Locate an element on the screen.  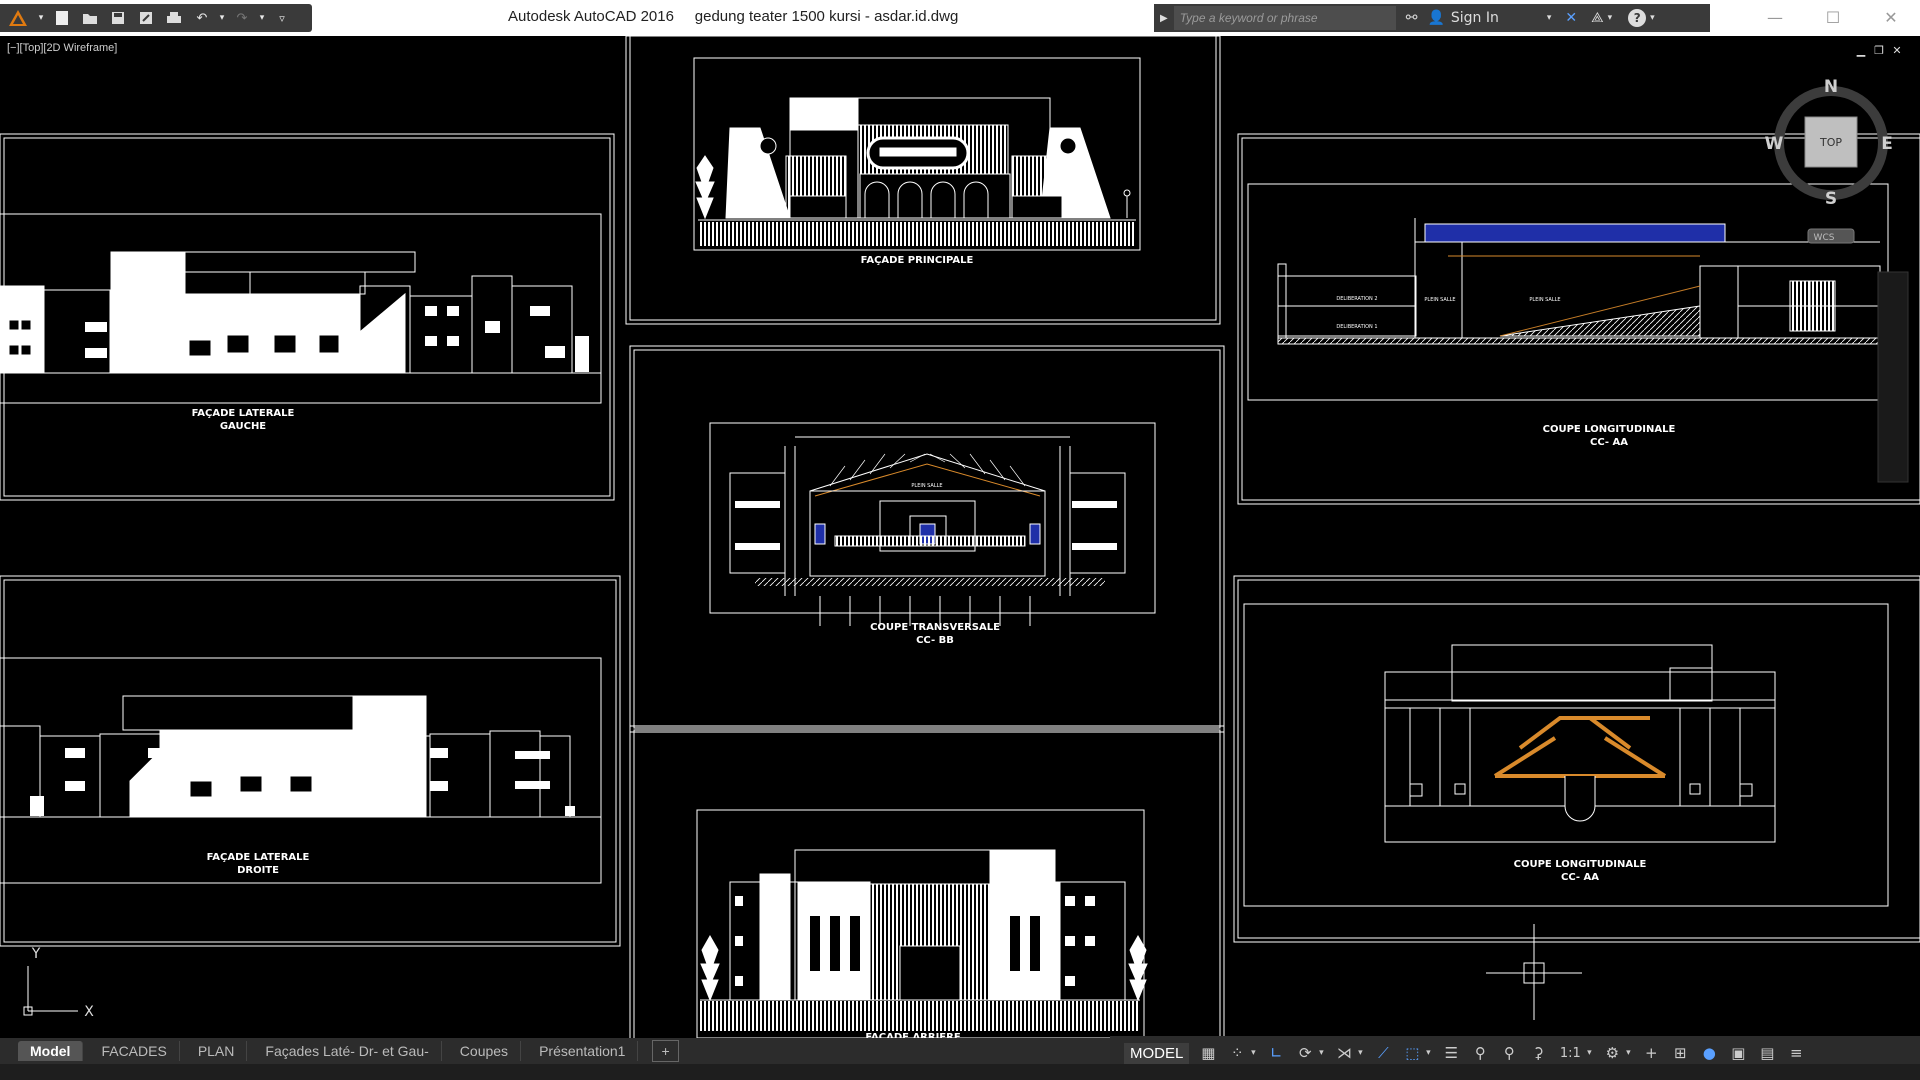
drawing-facade-laterale-gauche: FAÇADE LATERALE GAUCHE is located at coordinates (307, 317).